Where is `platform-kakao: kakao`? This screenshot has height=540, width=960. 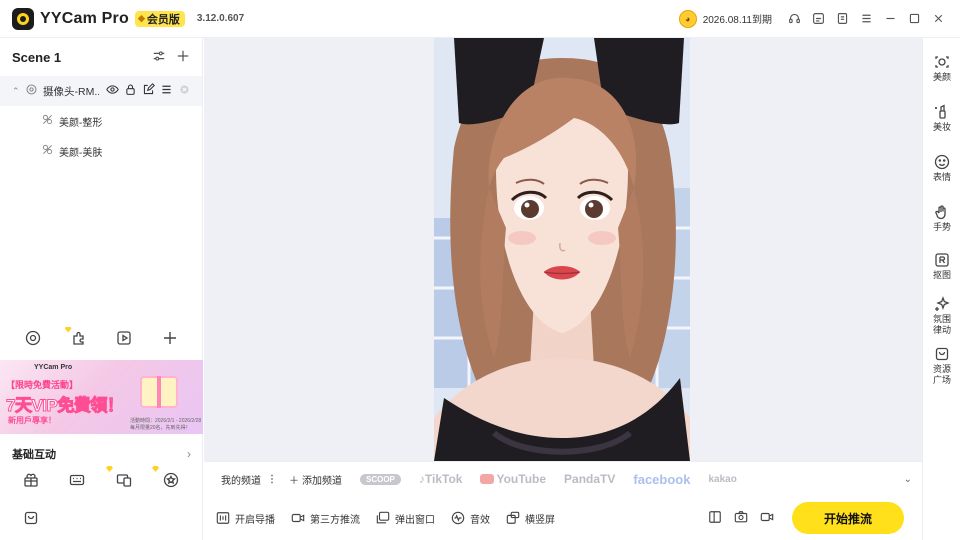 platform-kakao: kakao is located at coordinates (722, 479).